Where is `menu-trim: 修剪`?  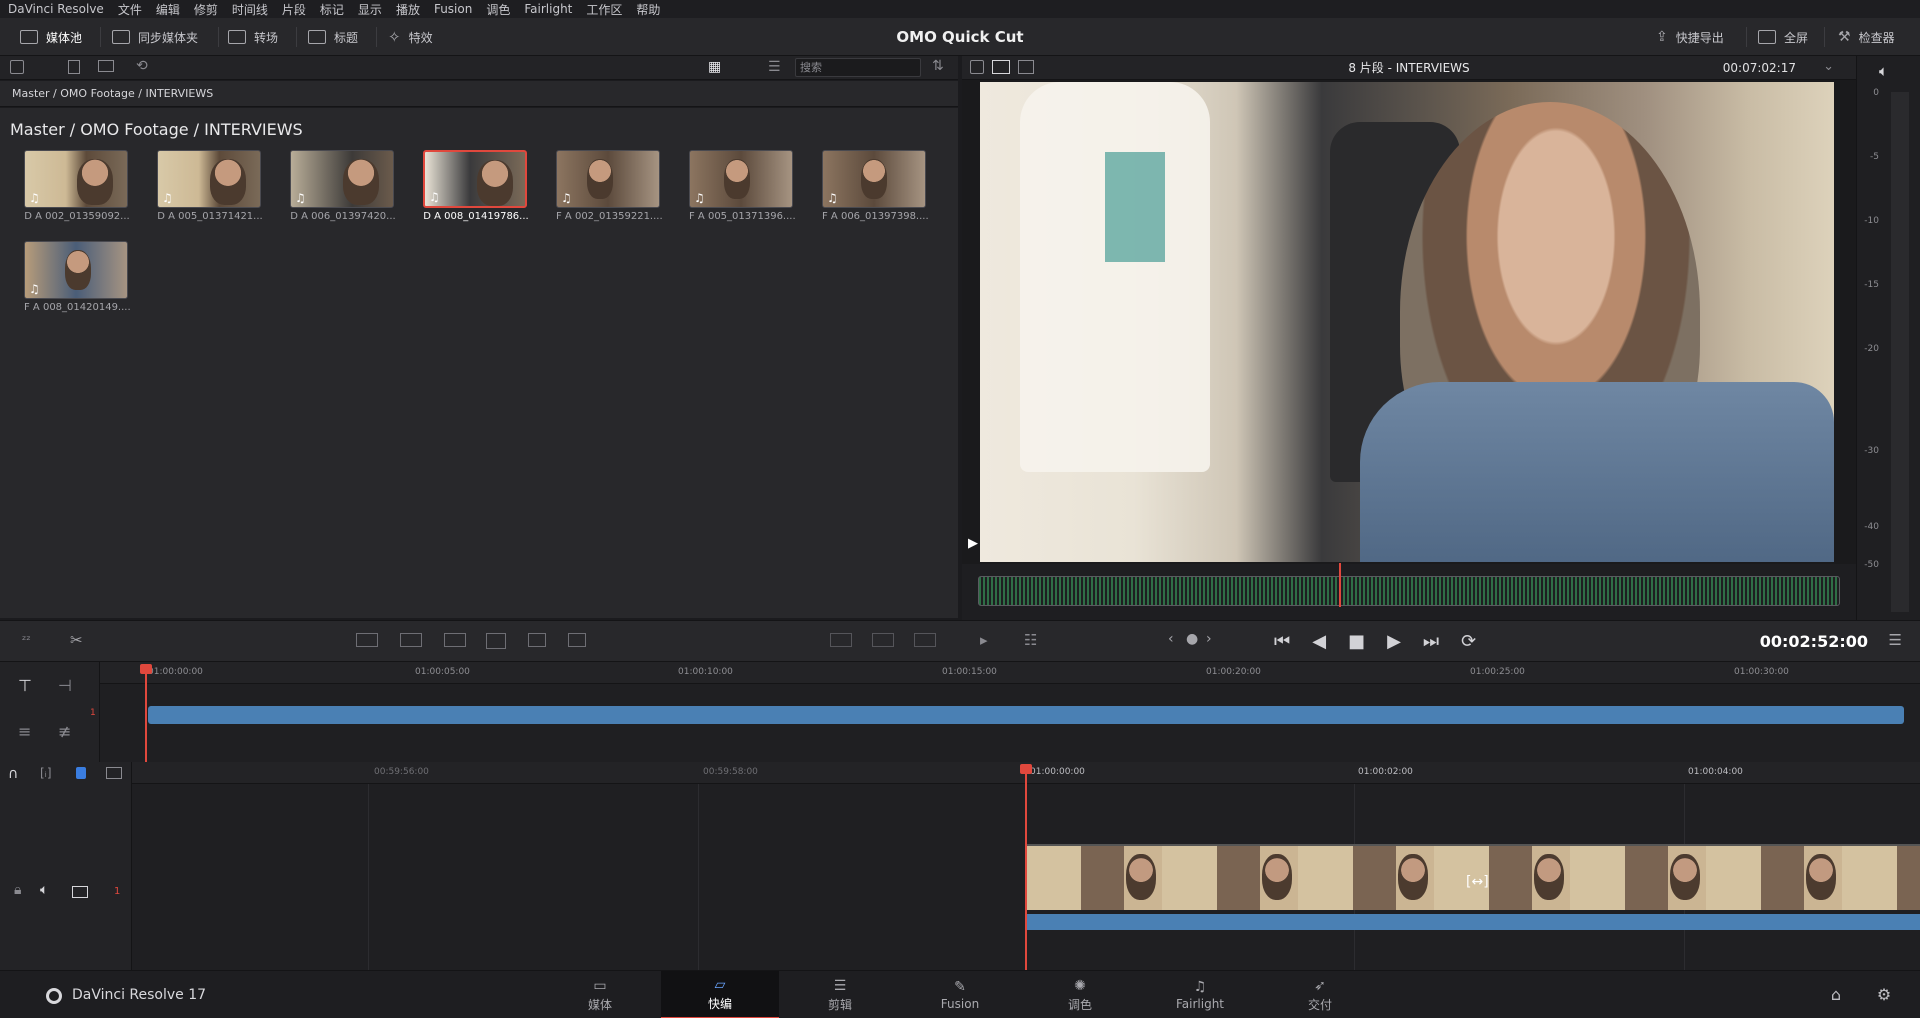 menu-trim: 修剪 is located at coordinates (206, 9).